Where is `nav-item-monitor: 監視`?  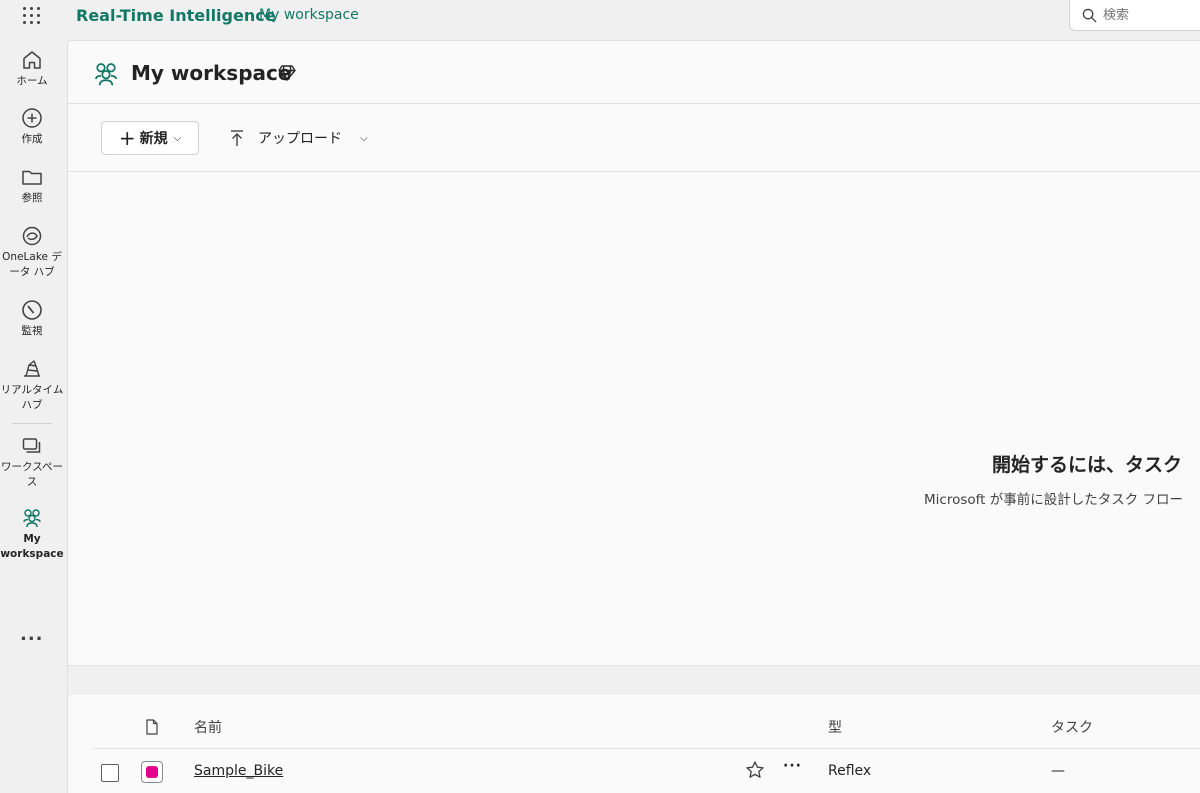 nav-item-monitor: 監視 is located at coordinates (32, 318).